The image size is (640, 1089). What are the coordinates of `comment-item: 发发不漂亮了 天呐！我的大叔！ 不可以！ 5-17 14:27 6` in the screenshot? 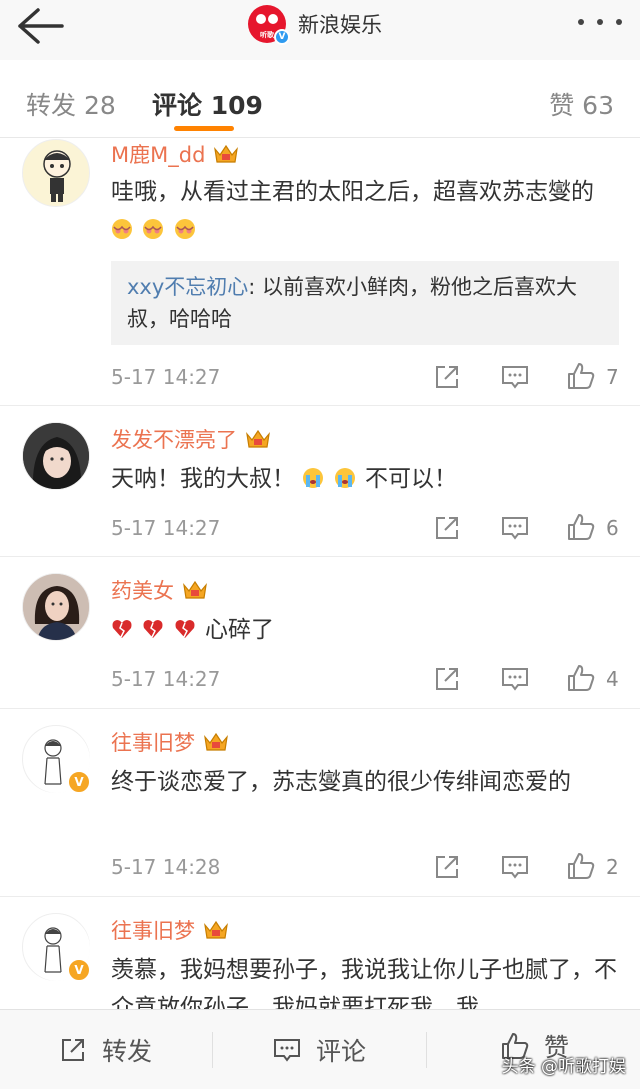 It's located at (320, 481).